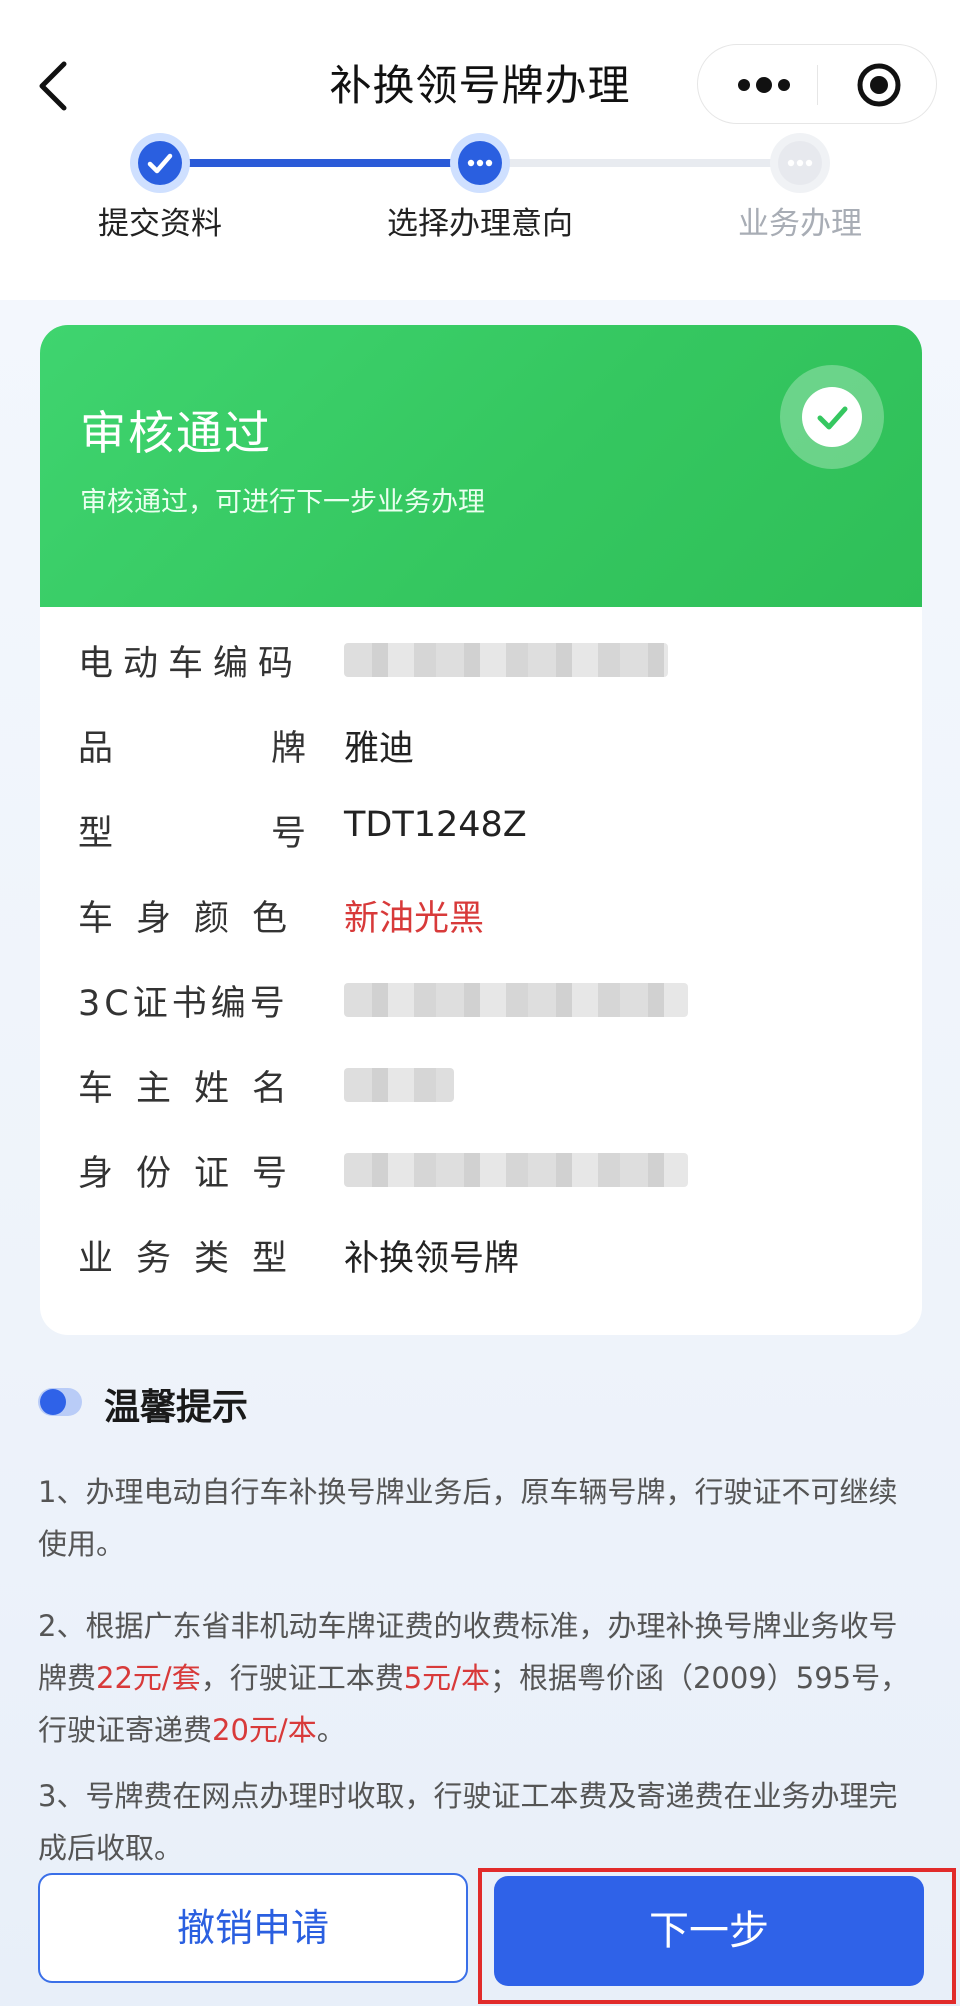 This screenshot has width=960, height=2006. What do you see at coordinates (194, 919) in the screenshot?
I see `detail-label: 车身颜色` at bounding box center [194, 919].